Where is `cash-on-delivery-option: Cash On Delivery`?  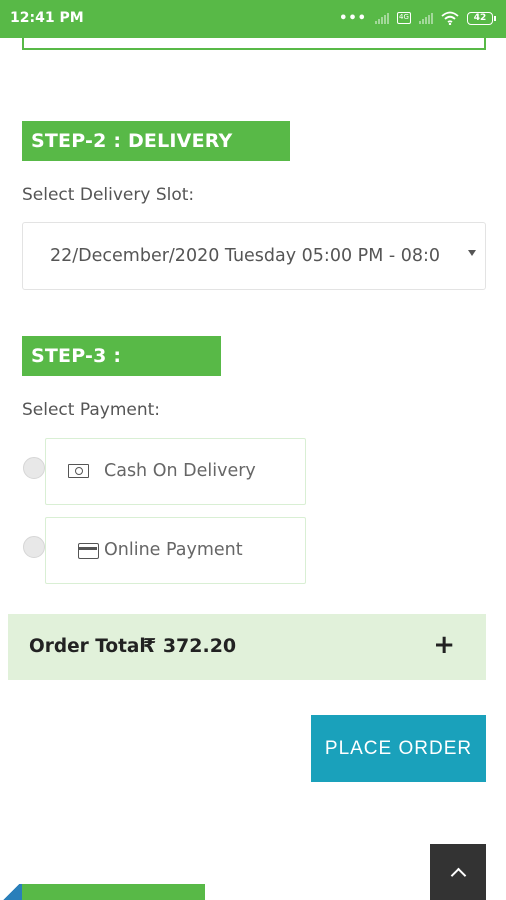 cash-on-delivery-option: Cash On Delivery is located at coordinates (175, 471).